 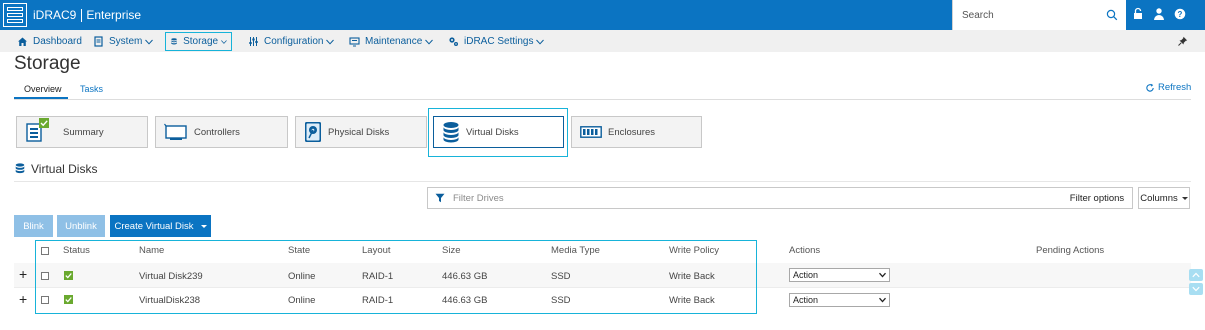 What do you see at coordinates (57, 41) in the screenshot?
I see `nav-dashboard-label: Dashboard` at bounding box center [57, 41].